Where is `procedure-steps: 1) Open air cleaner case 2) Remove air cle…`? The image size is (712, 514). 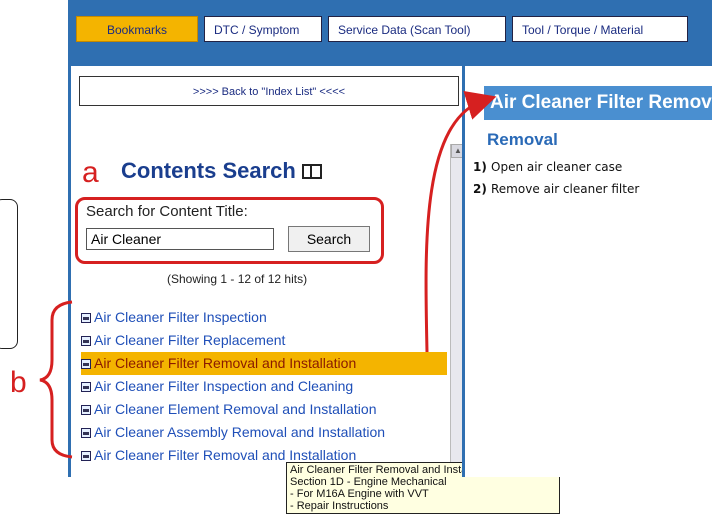 procedure-steps: 1) Open air cleaner case 2) Remove air cle… is located at coordinates (556, 178).